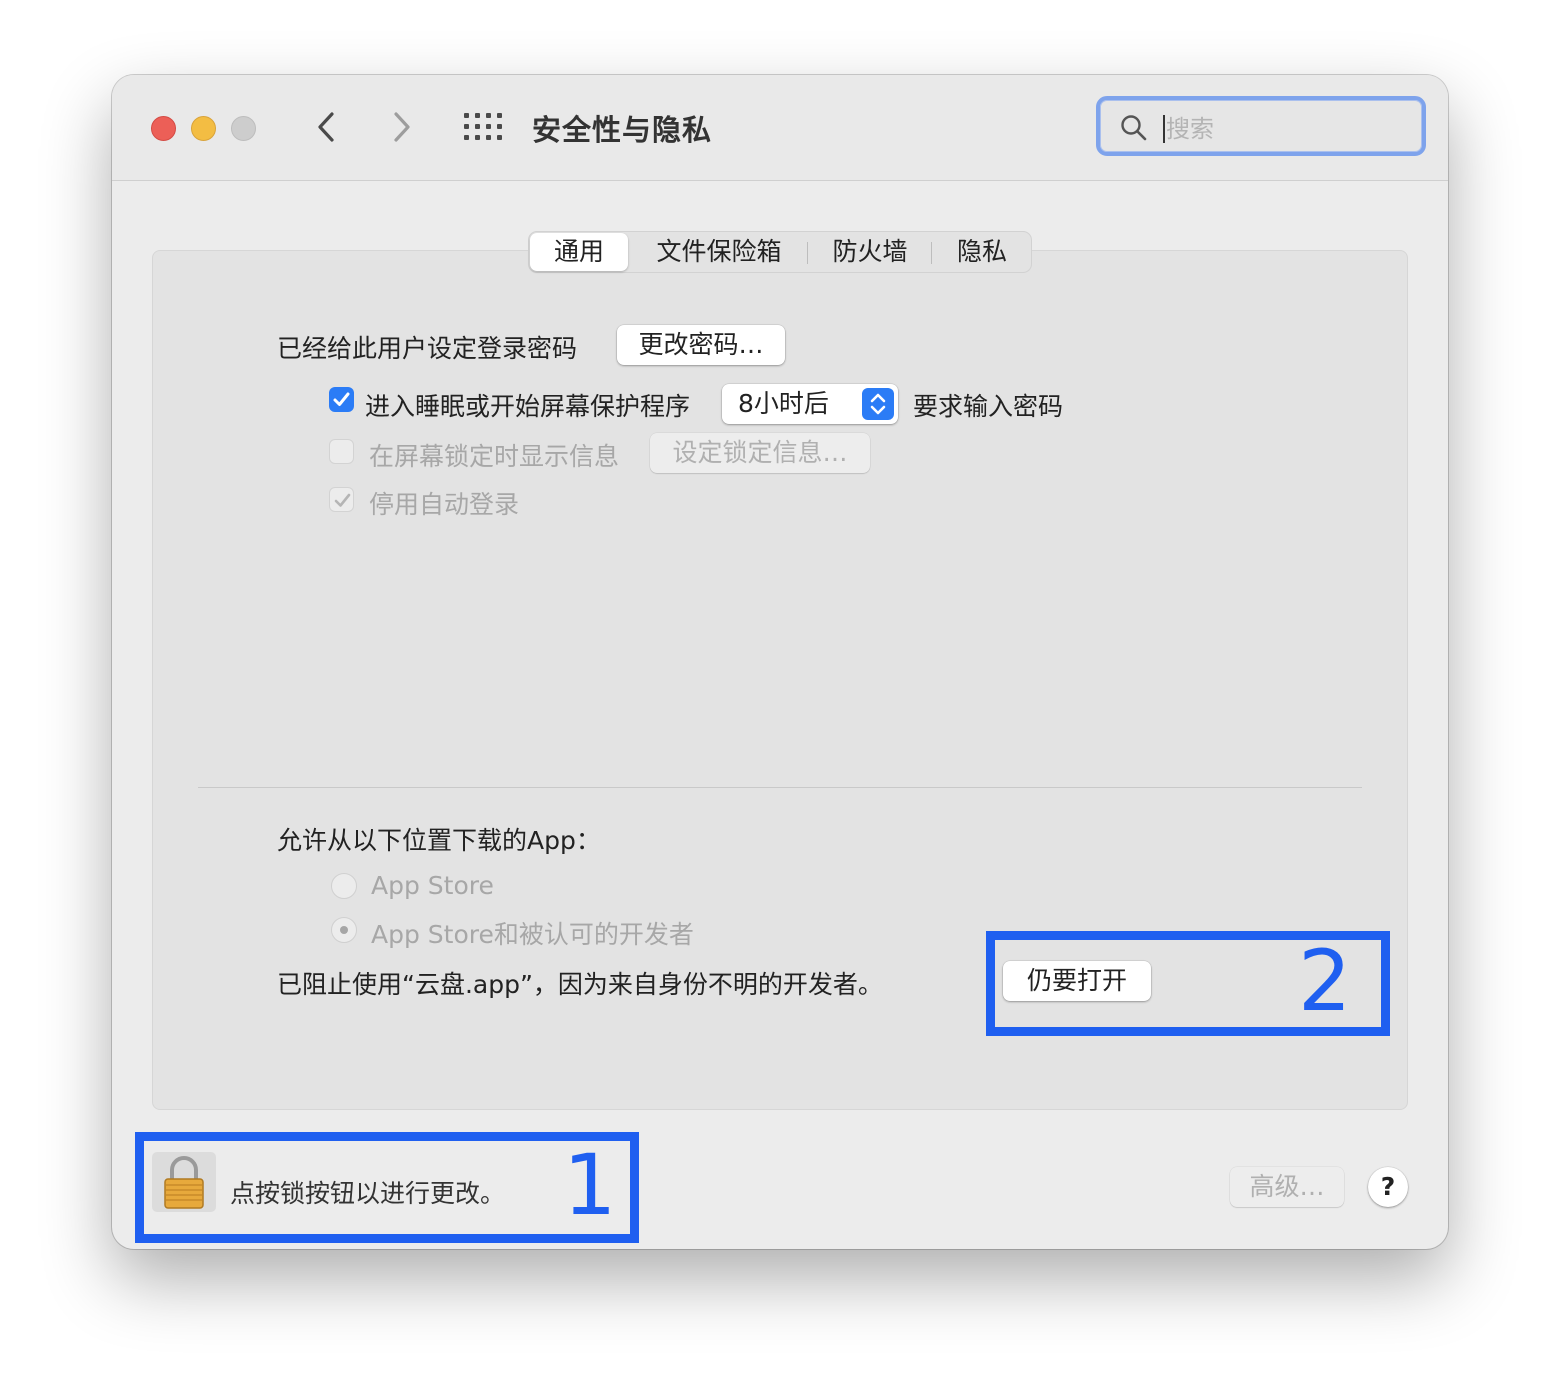 Image resolution: width=1560 pixels, height=1398 pixels. Describe the element at coordinates (780, 128) in the screenshot. I see `title-bar: 安全性与隐私` at that location.